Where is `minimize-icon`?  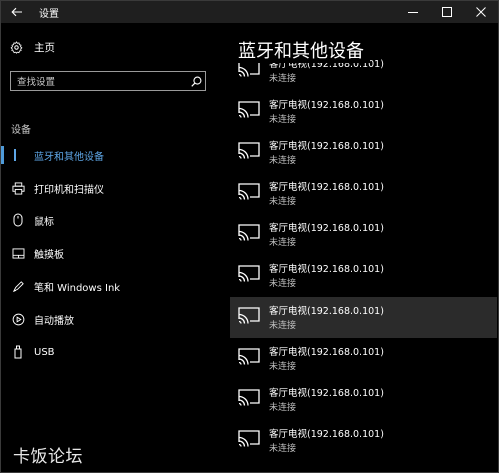 minimize-icon is located at coordinates (413, 12).